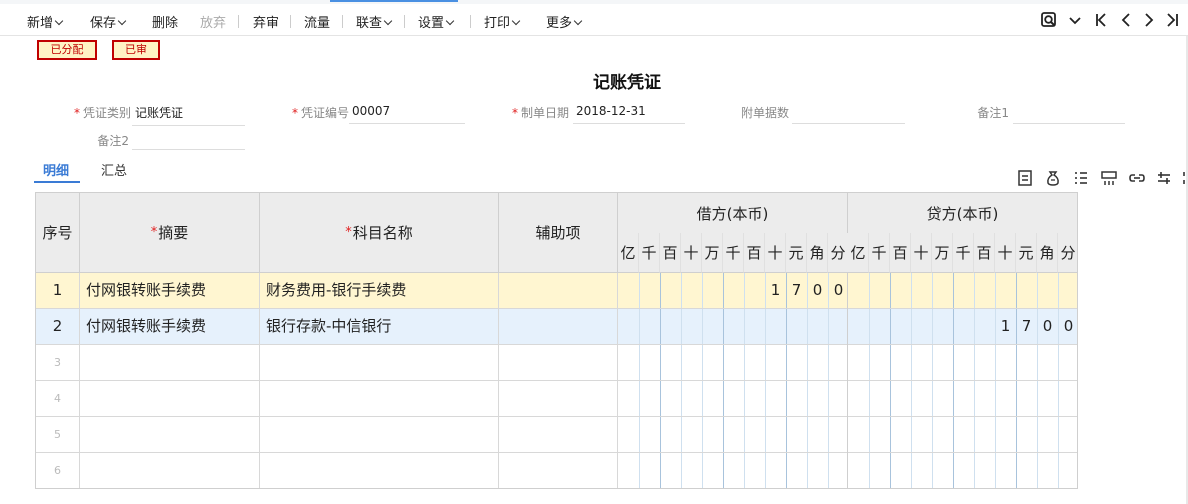 The height and width of the screenshot is (504, 1188). What do you see at coordinates (502, 21) in the screenshot?
I see `print-button: 打印` at bounding box center [502, 21].